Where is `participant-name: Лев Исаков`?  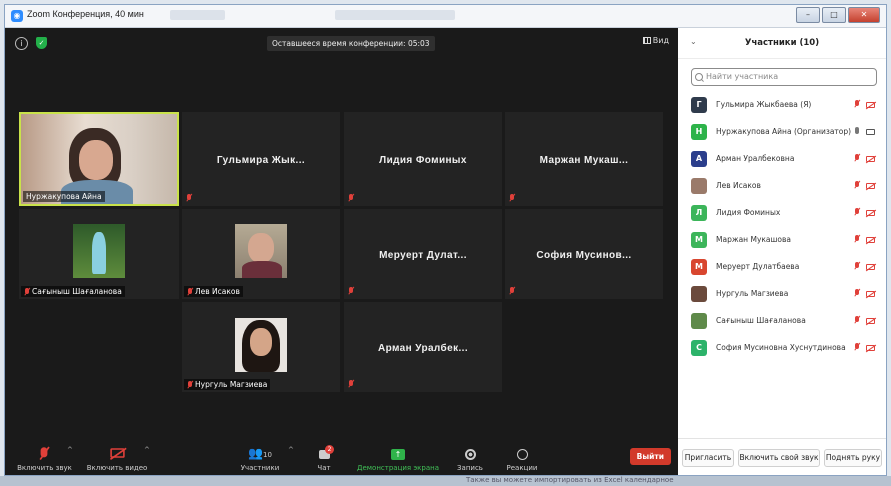
participant-name: Лев Исаков is located at coordinates (738, 185).